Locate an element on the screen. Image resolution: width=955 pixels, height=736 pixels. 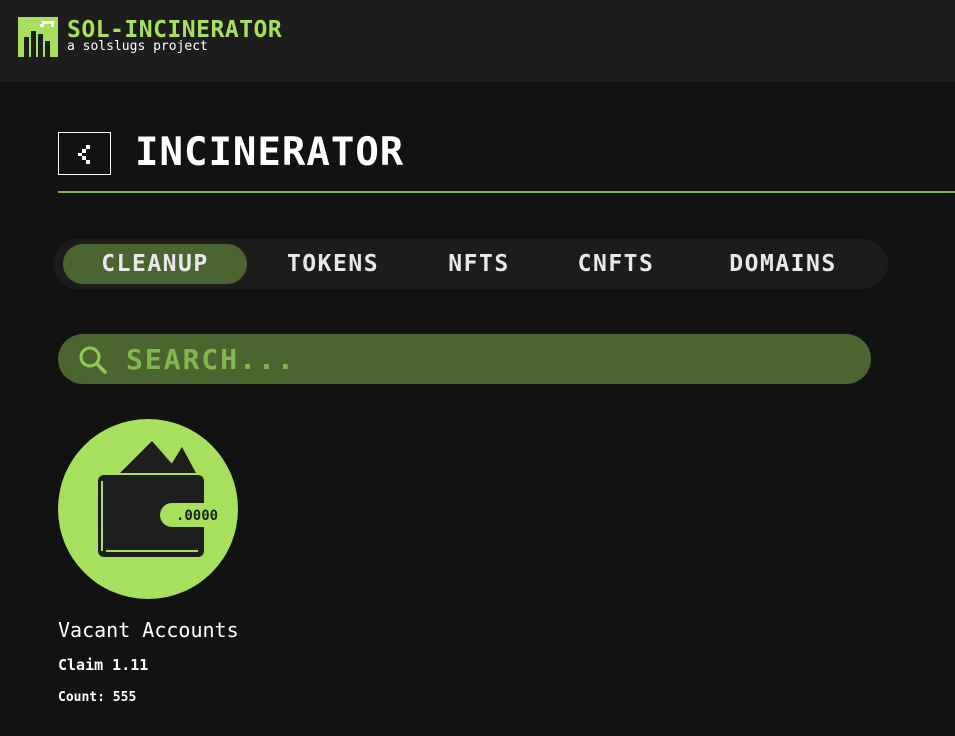
chevron-left-icon is located at coordinates (83, 154).